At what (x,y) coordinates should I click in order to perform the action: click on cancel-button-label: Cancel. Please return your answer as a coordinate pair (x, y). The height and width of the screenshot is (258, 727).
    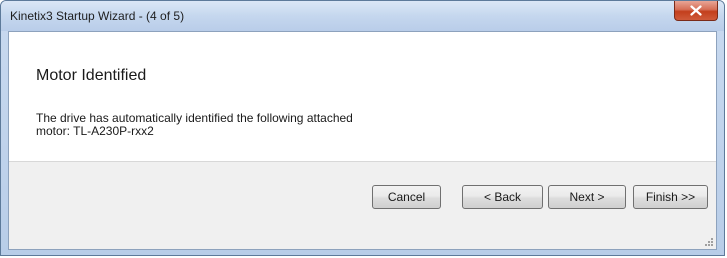
    Looking at the image, I should click on (406, 197).